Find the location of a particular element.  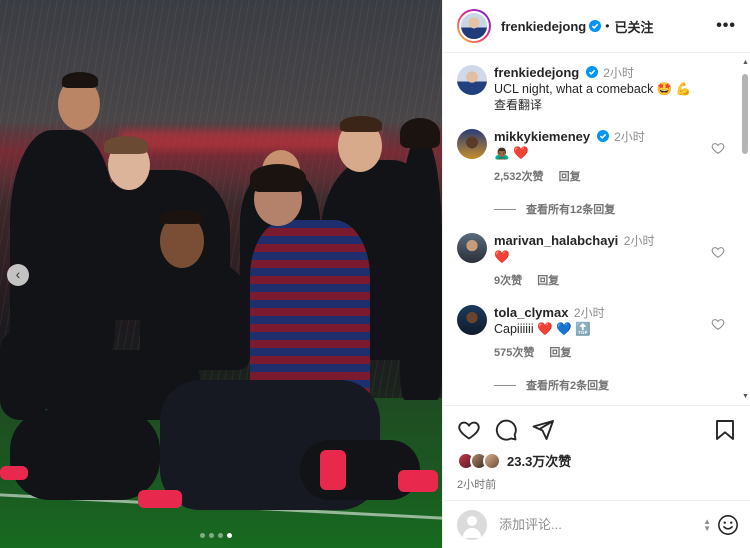

following-button: 已关注 is located at coordinates (633, 26).